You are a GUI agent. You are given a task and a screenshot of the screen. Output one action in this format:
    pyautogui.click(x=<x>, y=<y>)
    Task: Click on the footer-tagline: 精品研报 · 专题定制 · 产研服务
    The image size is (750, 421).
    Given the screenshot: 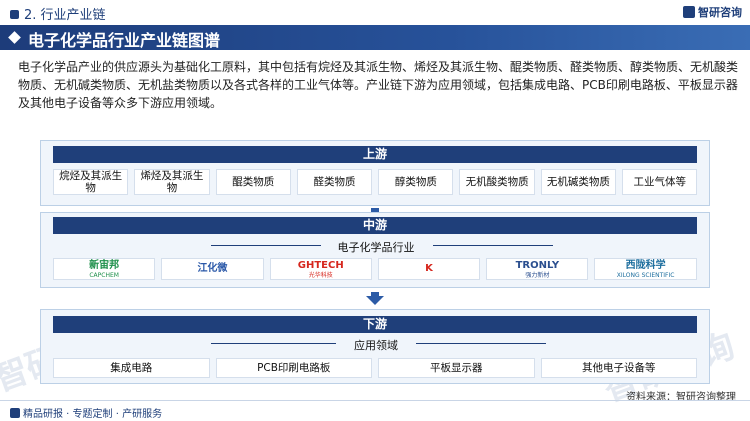 What is the action you would take?
    pyautogui.click(x=86, y=412)
    